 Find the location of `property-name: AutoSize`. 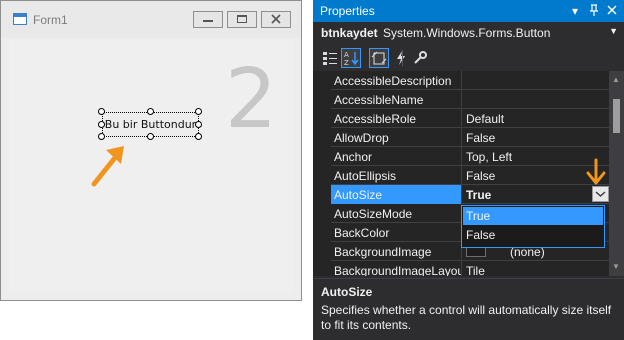

property-name: AutoSize is located at coordinates (358, 195).